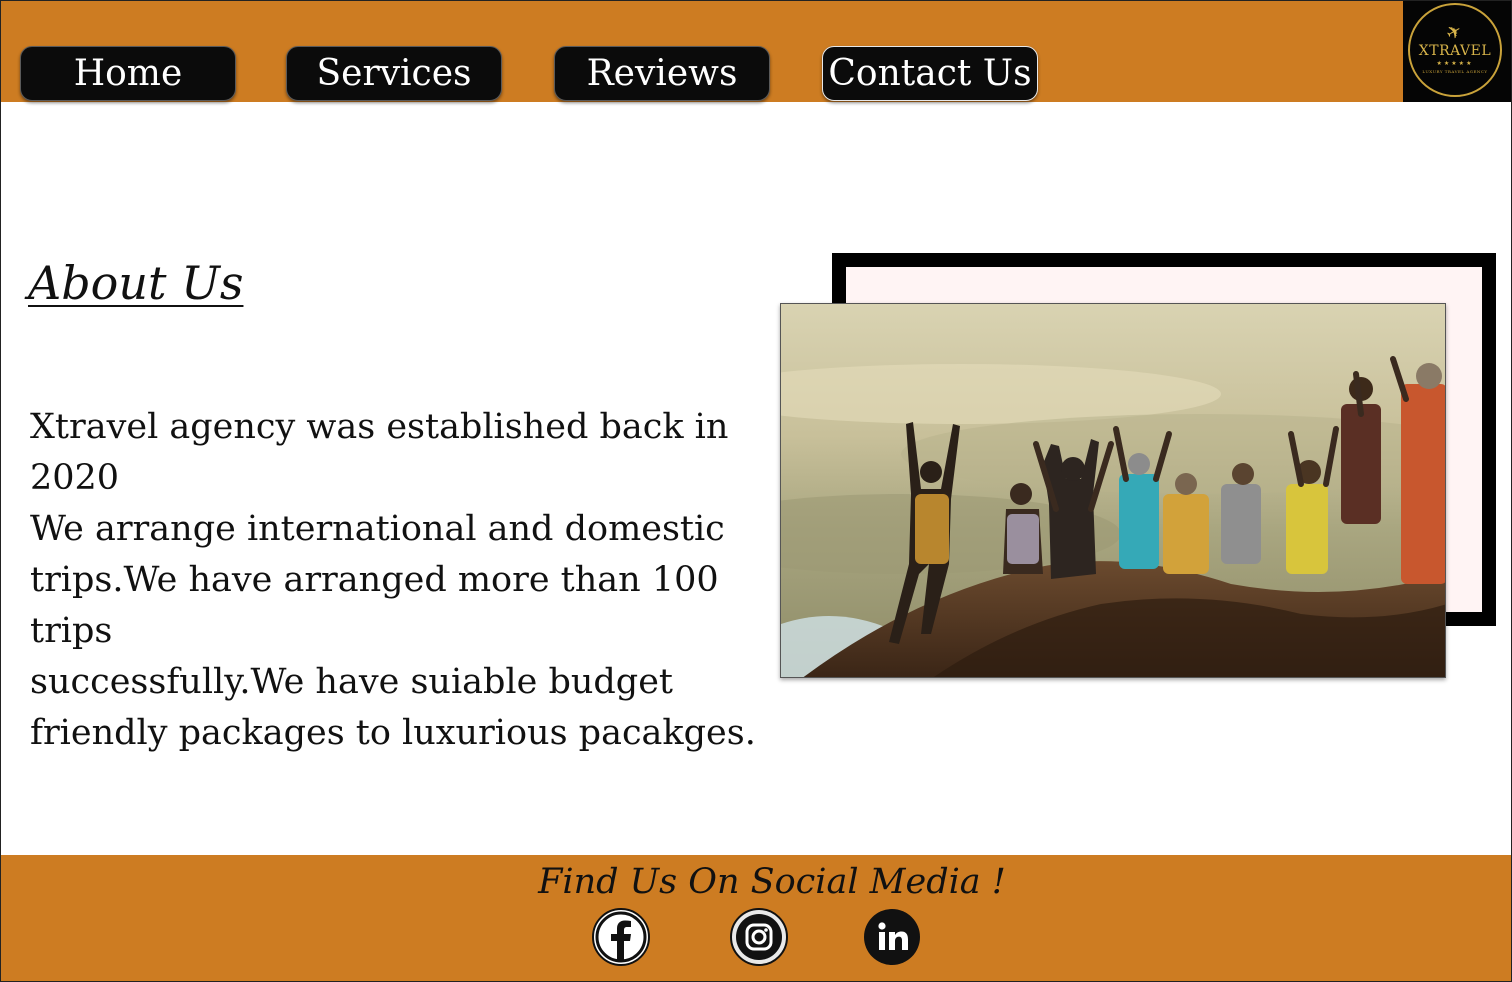  I want to click on logo: ✈ XTRAVEL ★★★★★ LUXURY TRAVEL AGENCY, so click(1457, 51).